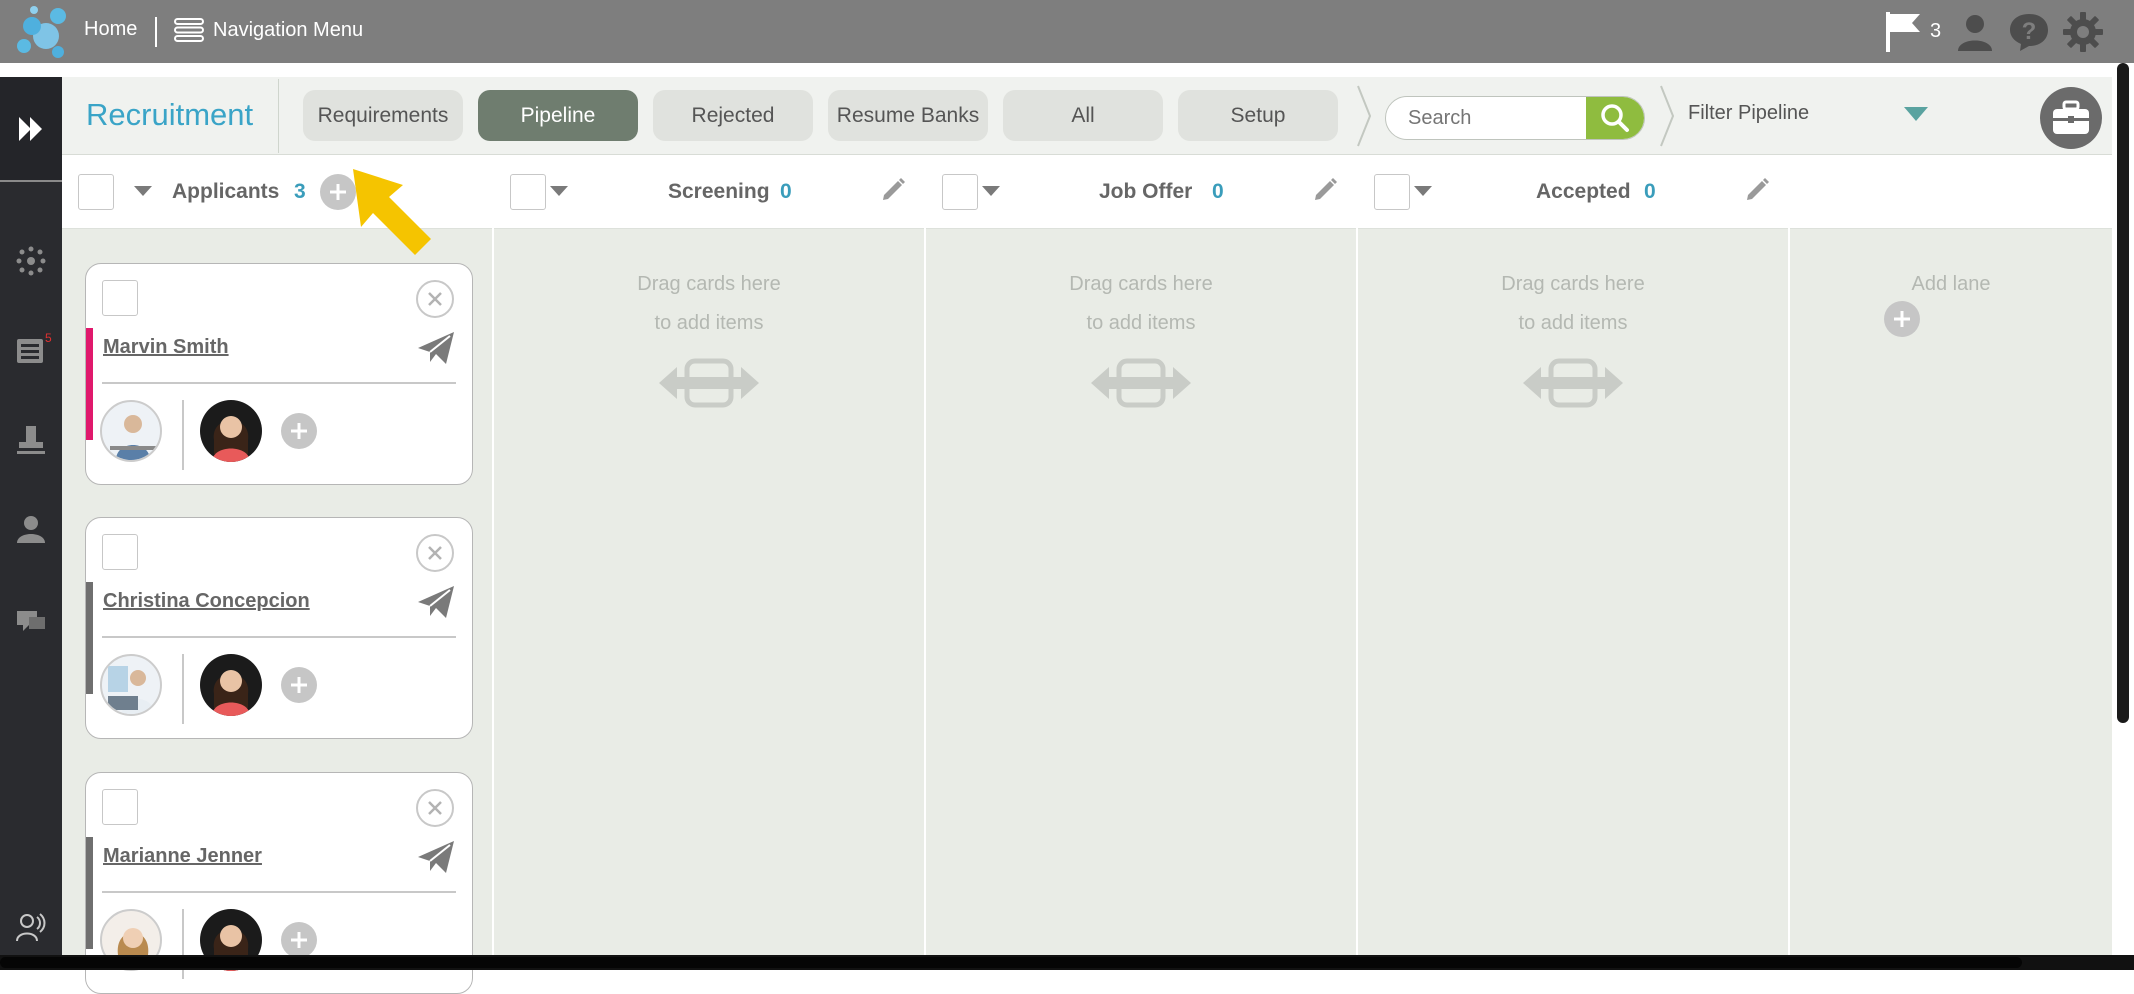  I want to click on filter-chevron-icon, so click(1667, 116).